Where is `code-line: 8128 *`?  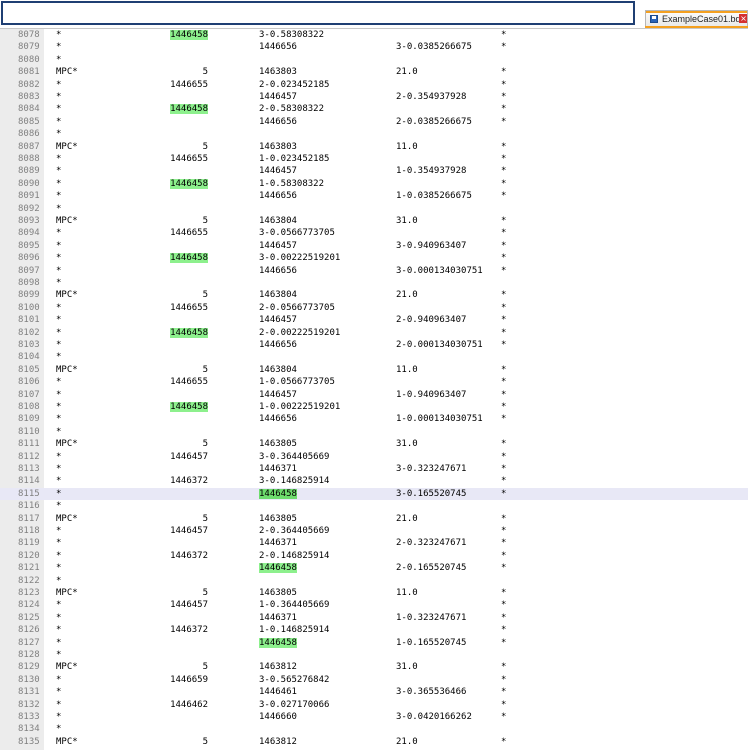
code-line: 8128 * is located at coordinates (374, 655).